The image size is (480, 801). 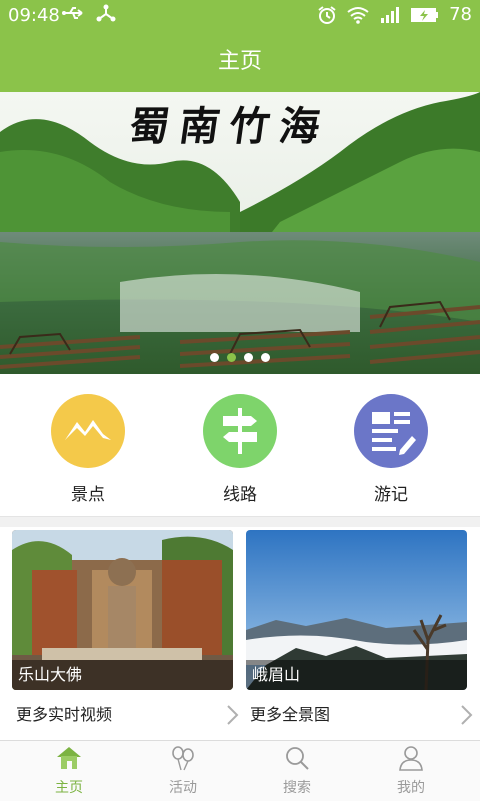 What do you see at coordinates (356, 675) in the screenshot?
I see `card-caption: 峨眉山` at bounding box center [356, 675].